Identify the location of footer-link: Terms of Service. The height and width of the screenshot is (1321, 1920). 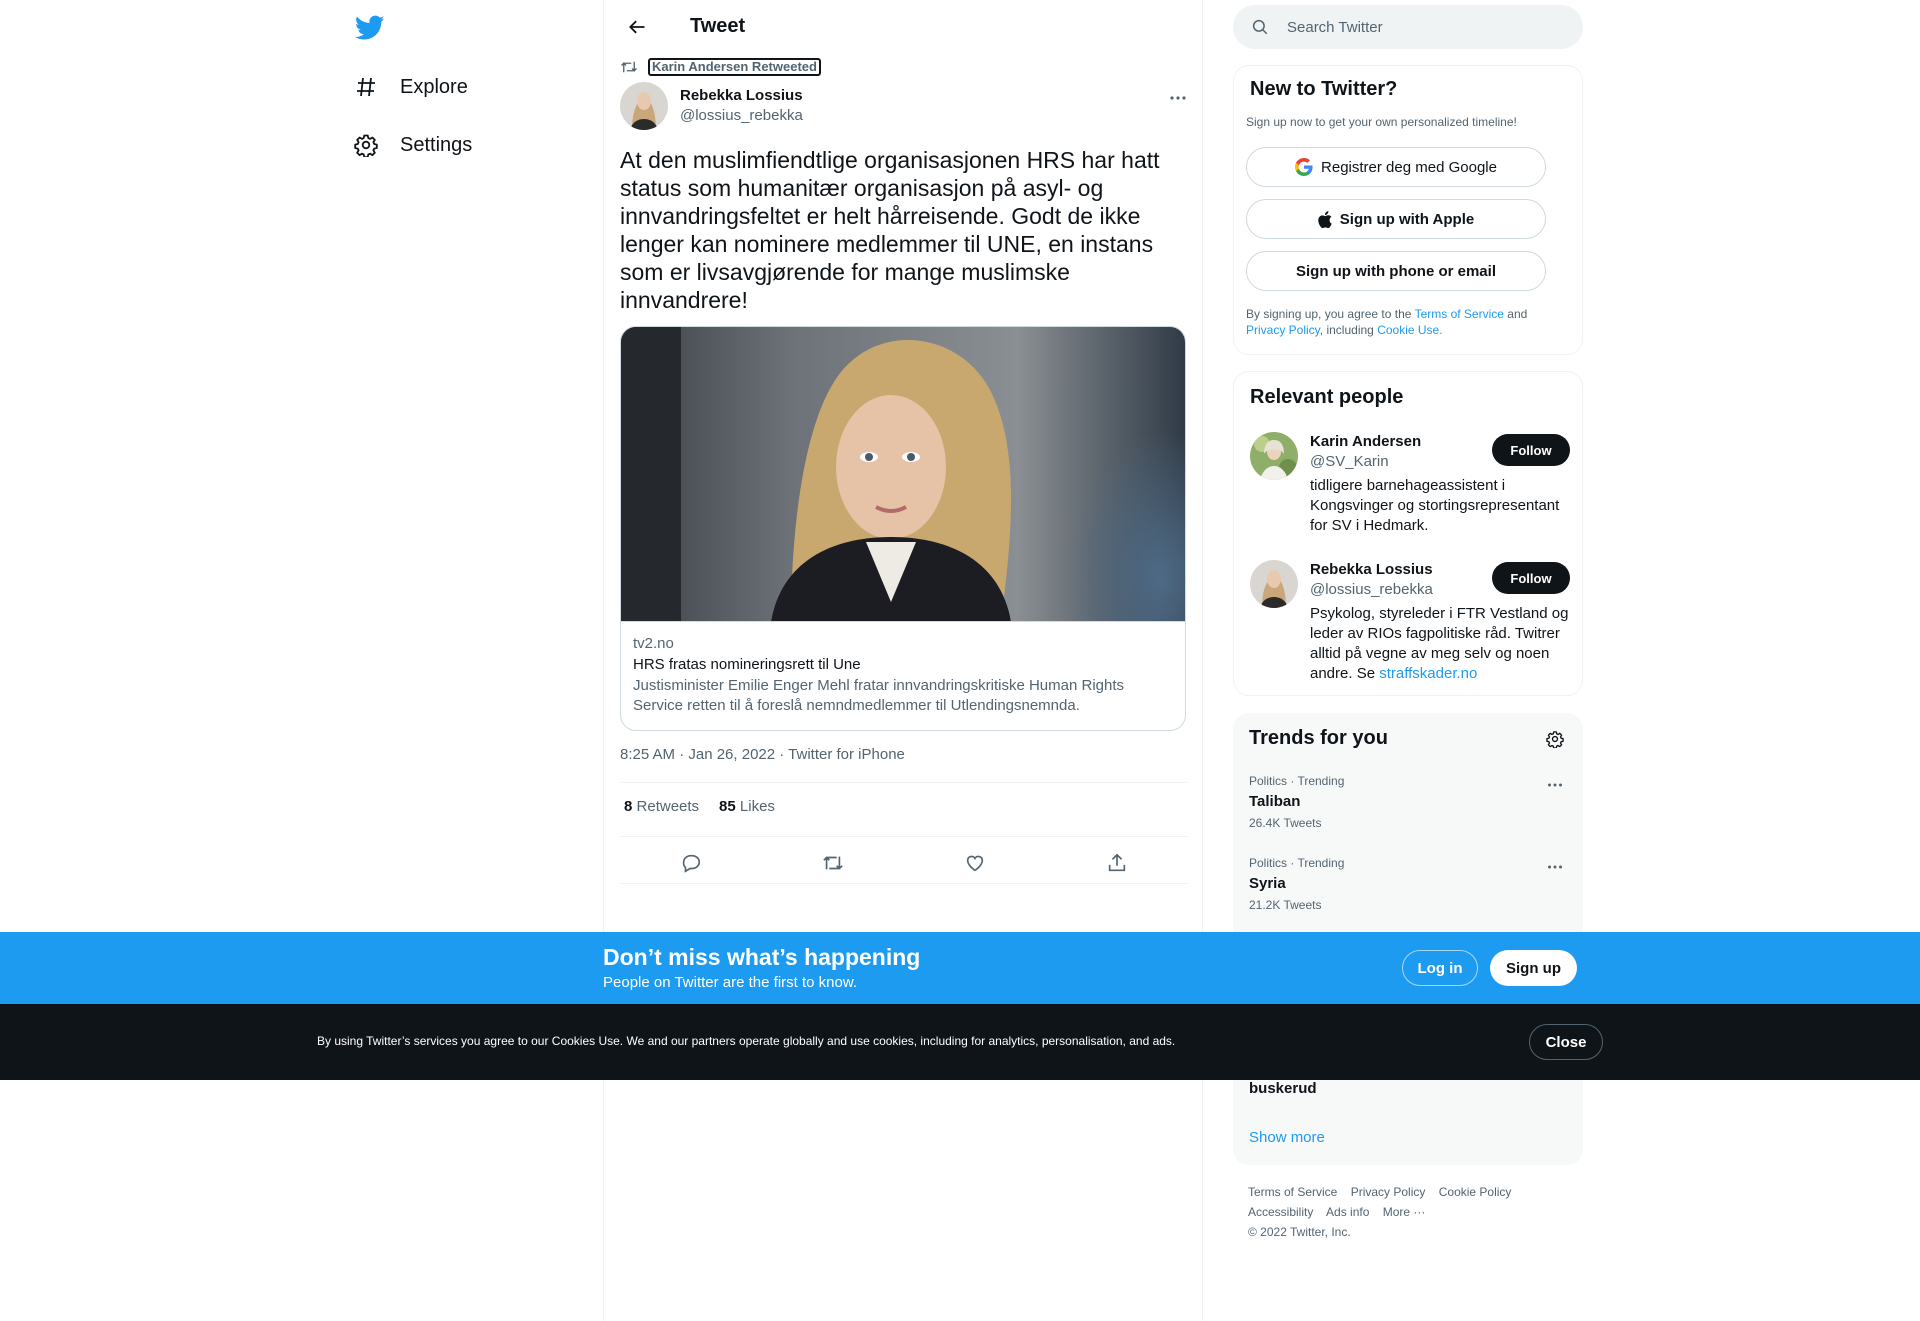
(1292, 1192).